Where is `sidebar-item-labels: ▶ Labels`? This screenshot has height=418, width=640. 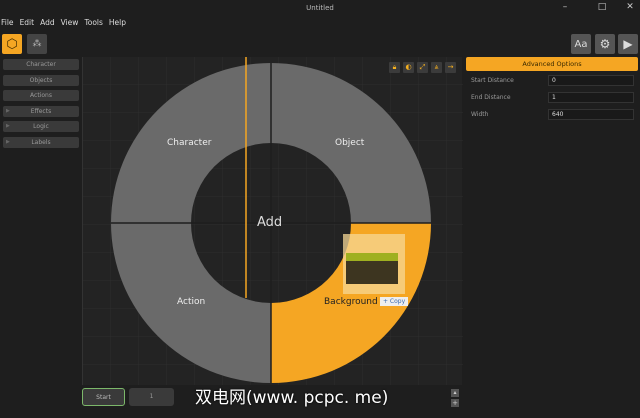
sidebar-item-labels: ▶ Labels is located at coordinates (41, 142).